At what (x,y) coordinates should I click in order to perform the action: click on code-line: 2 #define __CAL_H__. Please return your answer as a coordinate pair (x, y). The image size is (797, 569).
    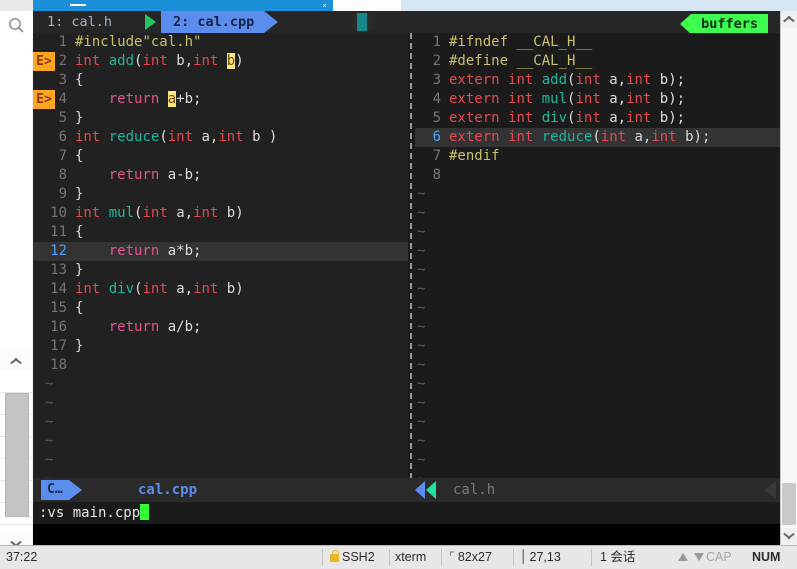
    Looking at the image, I should click on (597, 61).